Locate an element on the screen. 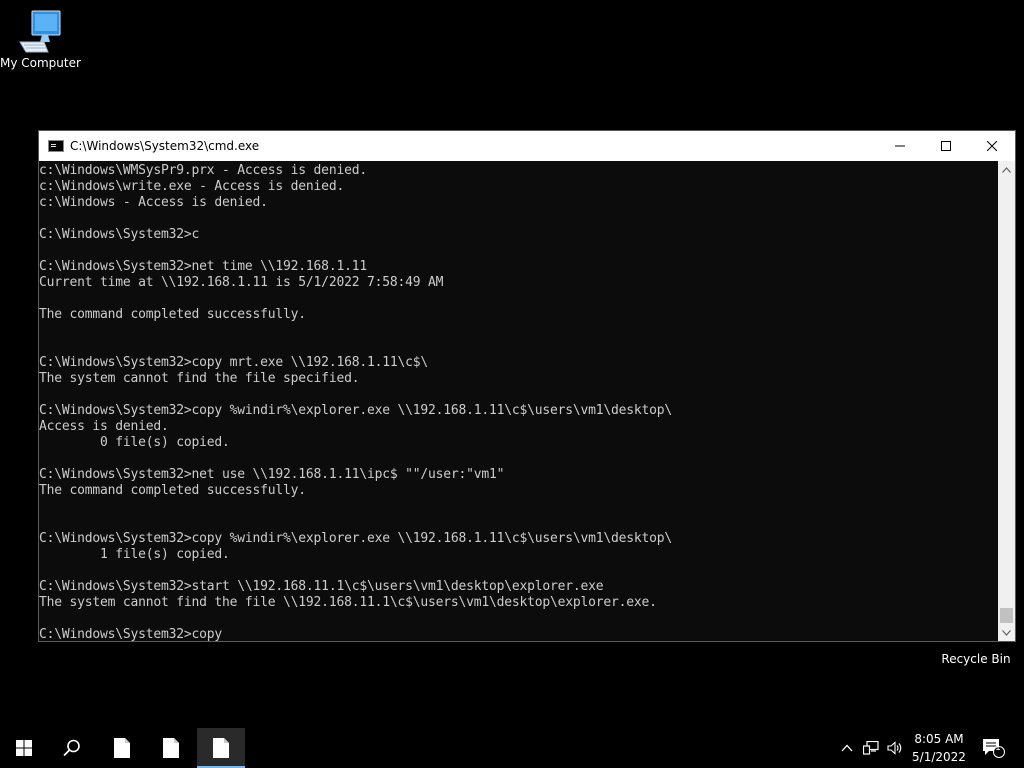 The width and height of the screenshot is (1024, 768). network-button is located at coordinates (871, 748).